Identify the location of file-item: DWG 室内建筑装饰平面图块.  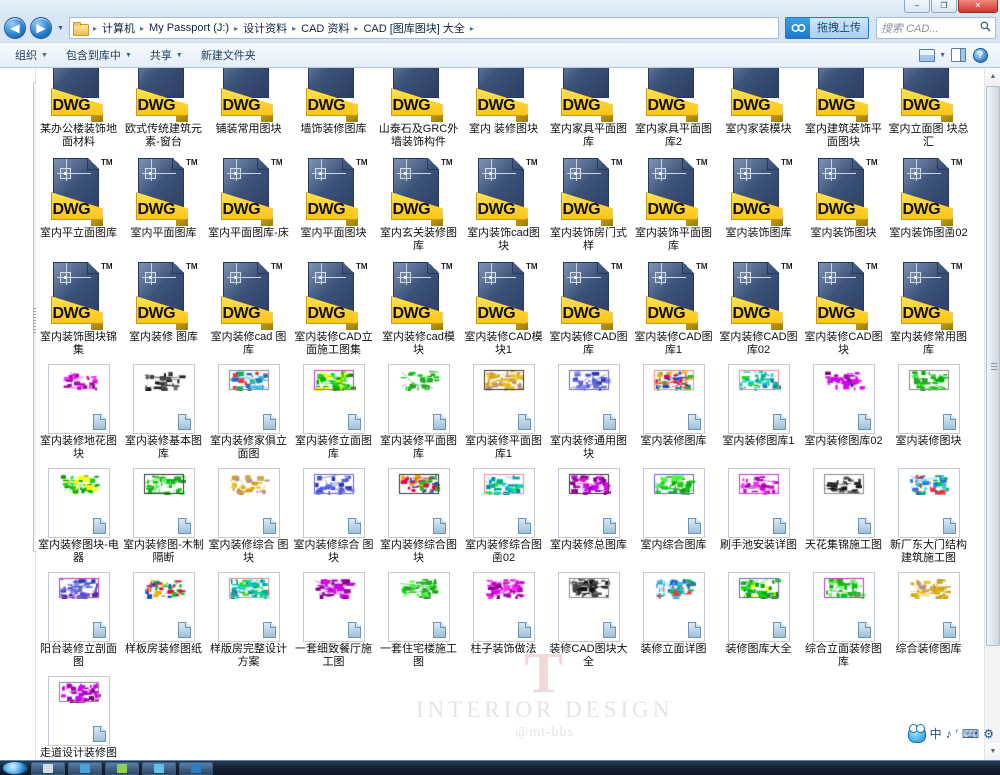
(843, 108).